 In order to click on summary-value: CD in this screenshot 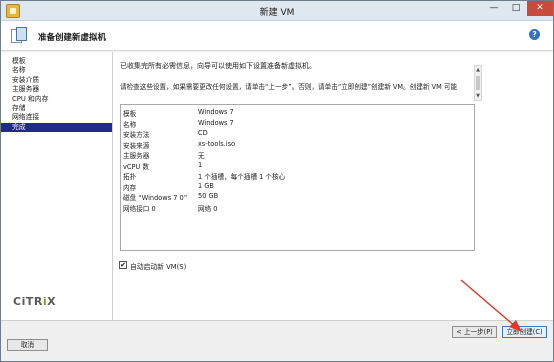, I will do `click(203, 133)`.